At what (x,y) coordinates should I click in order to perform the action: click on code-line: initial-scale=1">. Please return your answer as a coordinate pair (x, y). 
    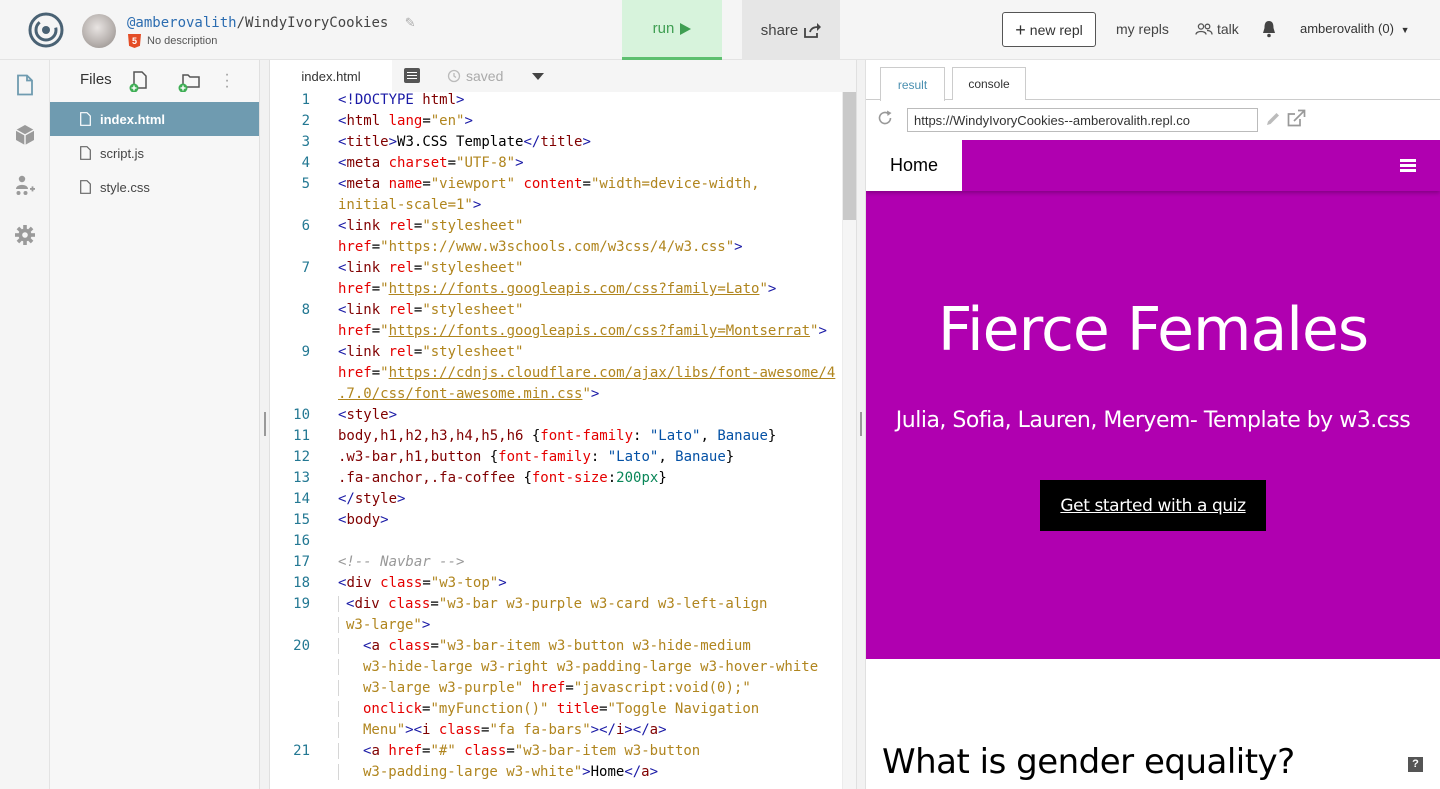
    Looking at the image, I should click on (410, 205).